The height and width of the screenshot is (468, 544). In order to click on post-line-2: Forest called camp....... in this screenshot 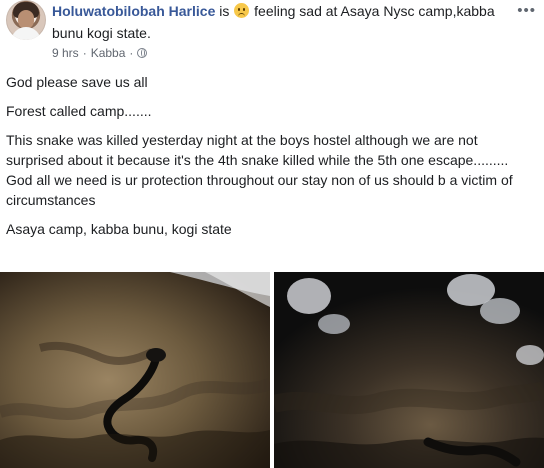, I will do `click(79, 111)`.